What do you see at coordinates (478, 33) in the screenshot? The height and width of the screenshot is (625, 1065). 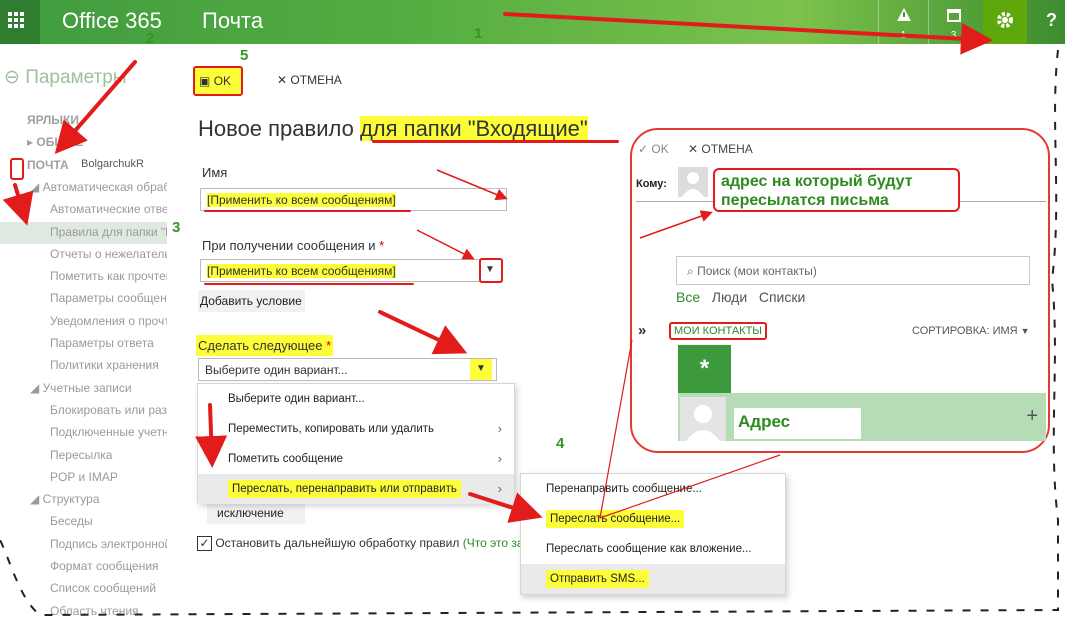 I see `step-1-label: 1` at bounding box center [478, 33].